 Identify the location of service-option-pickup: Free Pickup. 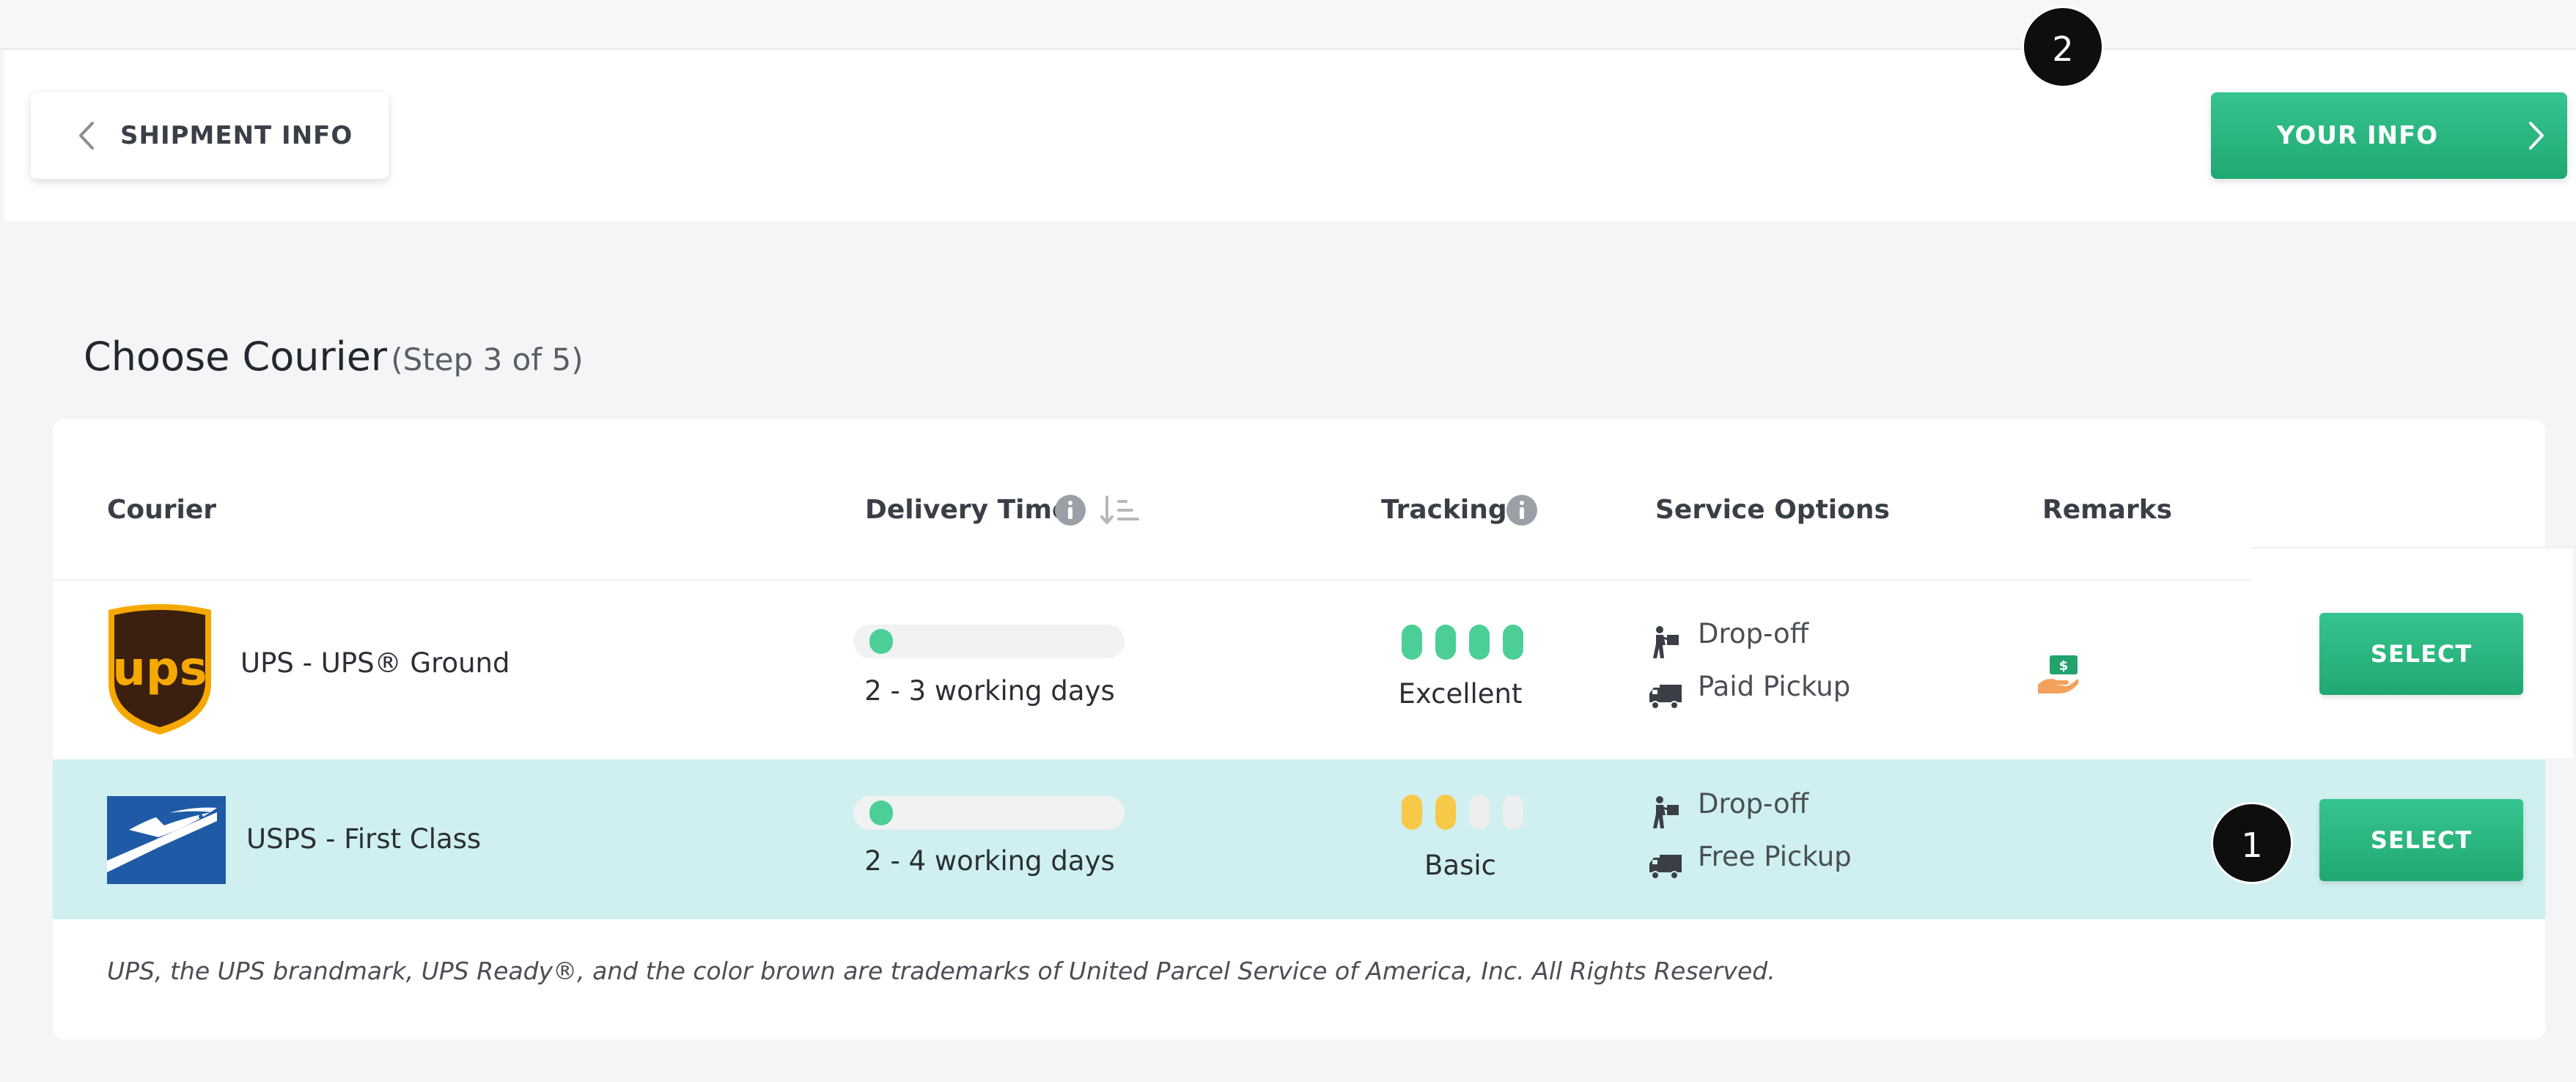
(1775, 856).